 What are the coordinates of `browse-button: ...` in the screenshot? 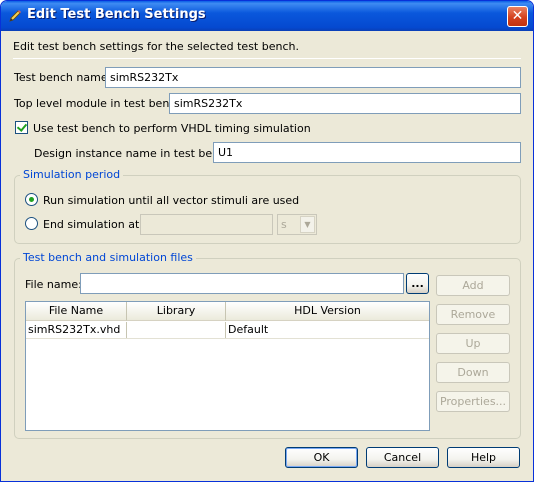 It's located at (417, 283).